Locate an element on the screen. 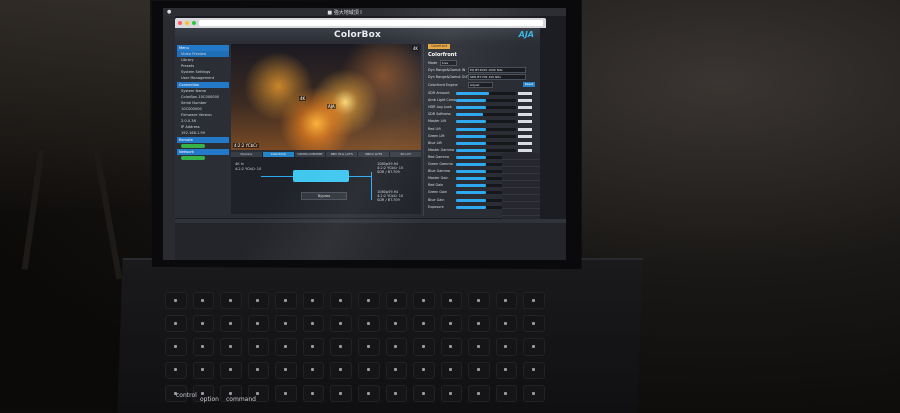  minimize-icon is located at coordinates (187, 23).